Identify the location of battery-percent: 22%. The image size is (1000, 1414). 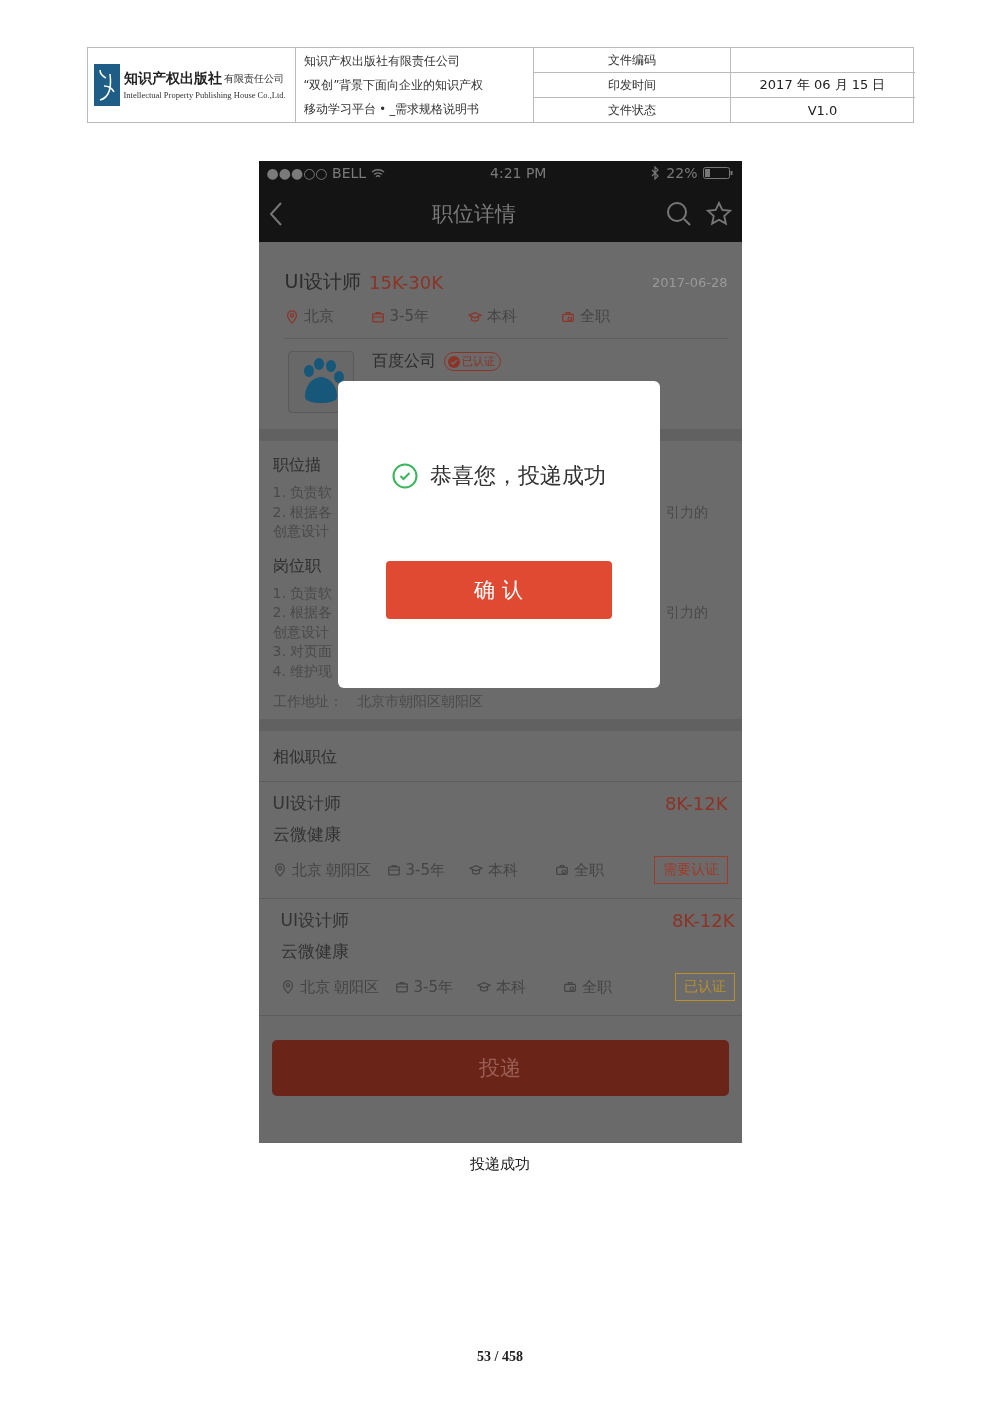
(682, 173).